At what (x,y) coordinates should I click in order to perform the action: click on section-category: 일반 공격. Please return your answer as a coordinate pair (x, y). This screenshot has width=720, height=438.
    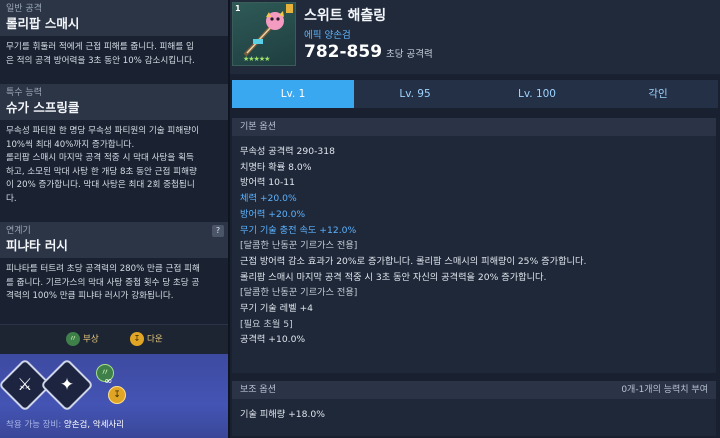
    Looking at the image, I should click on (24, 9).